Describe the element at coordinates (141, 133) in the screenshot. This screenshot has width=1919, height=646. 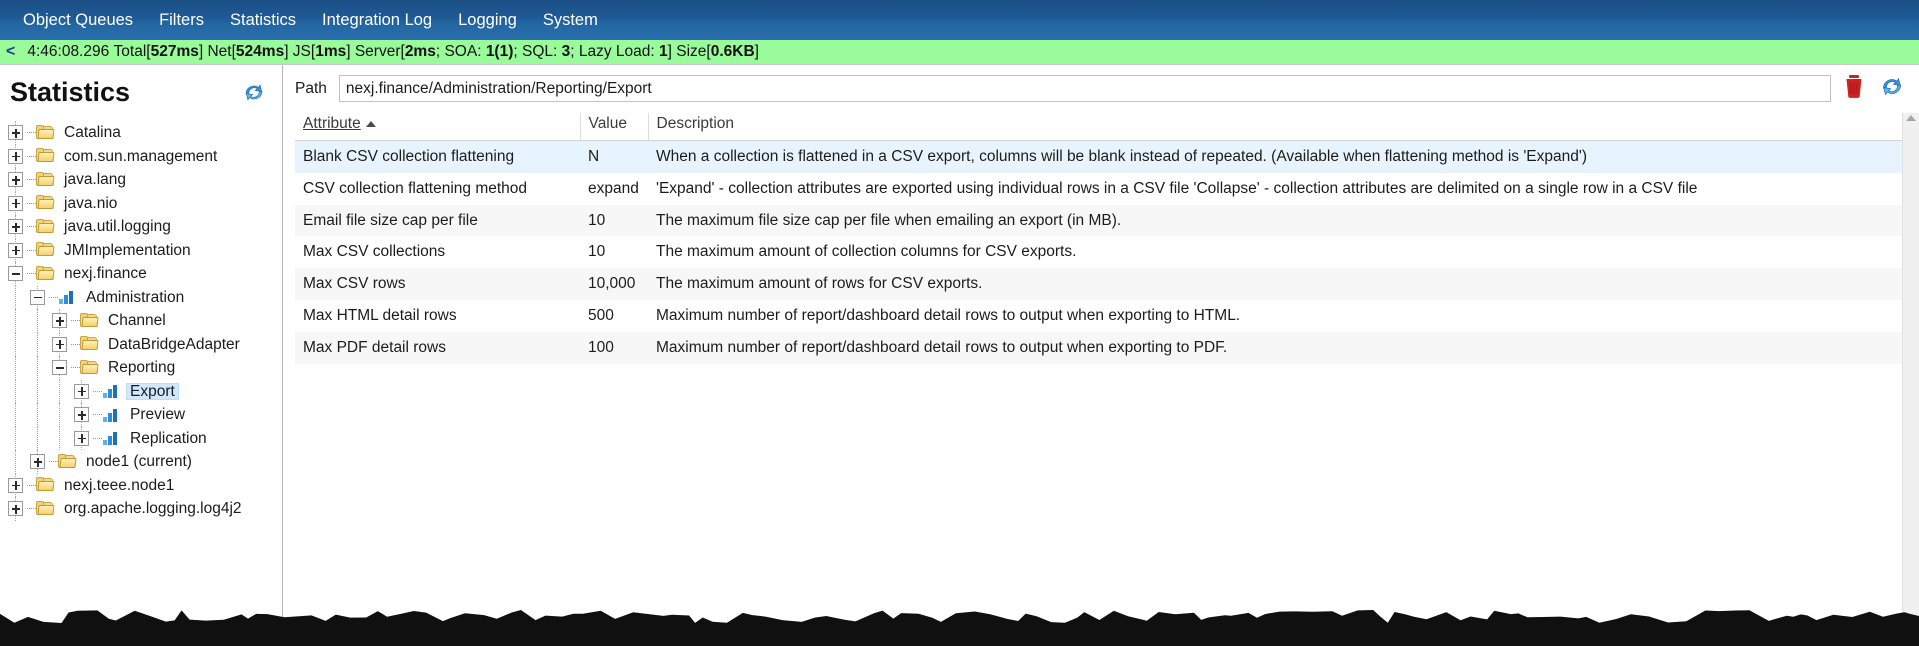
I see `tree-item: Catalina` at that location.